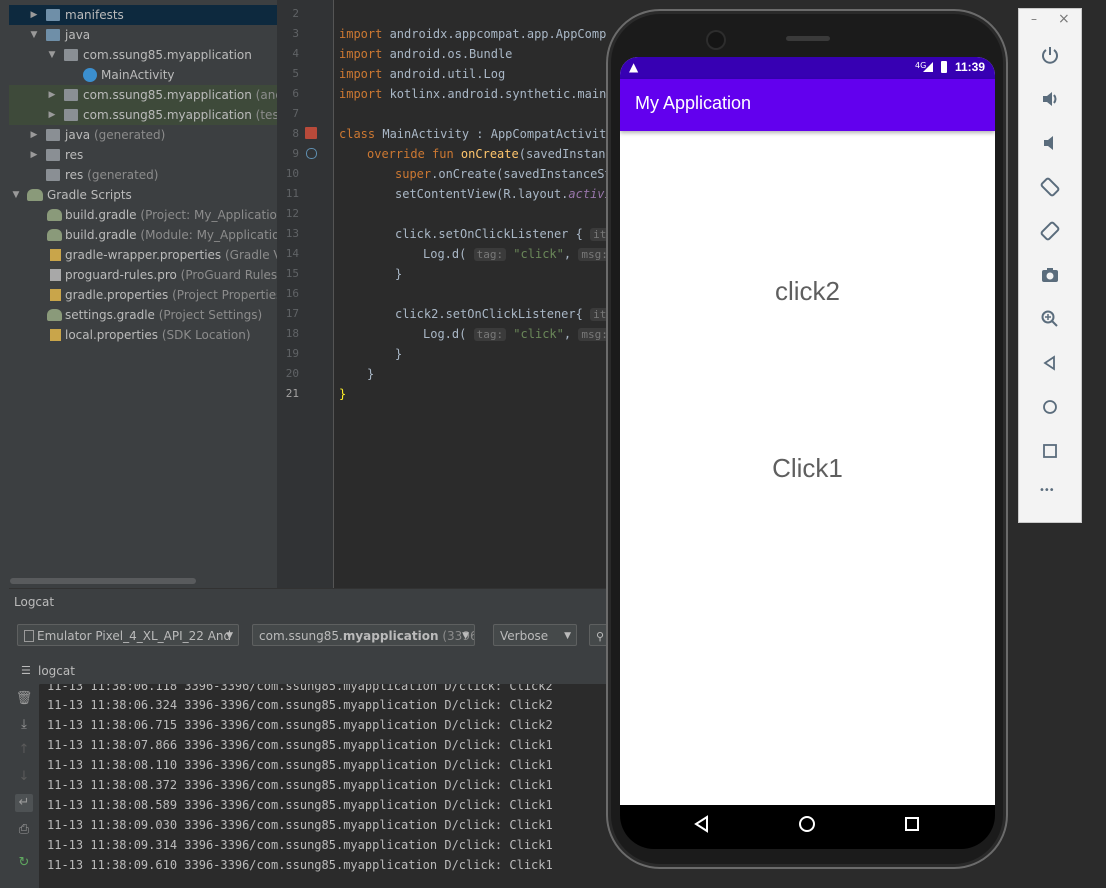 The height and width of the screenshot is (888, 1106). Describe the element at coordinates (295, 93) in the screenshot. I see `line-number: 6` at that location.